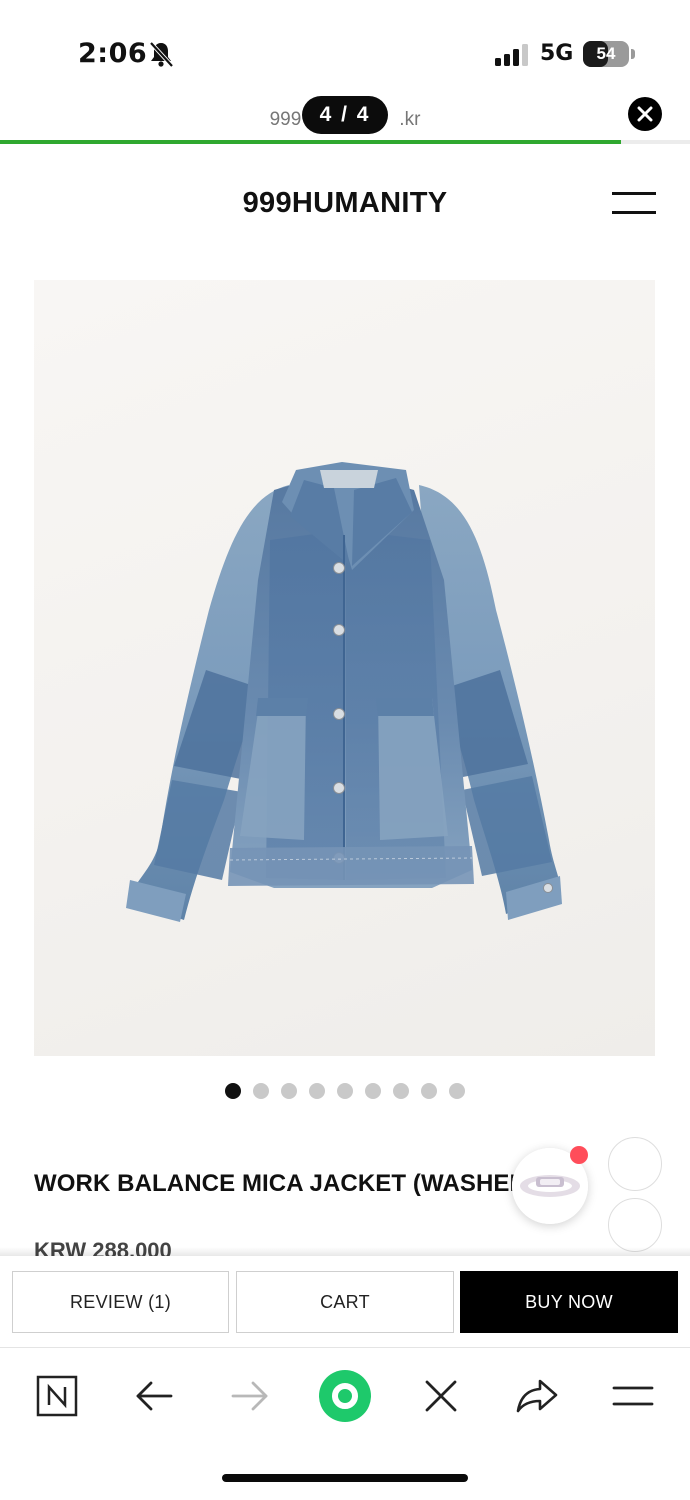  I want to click on load-progress-fill, so click(310, 142).